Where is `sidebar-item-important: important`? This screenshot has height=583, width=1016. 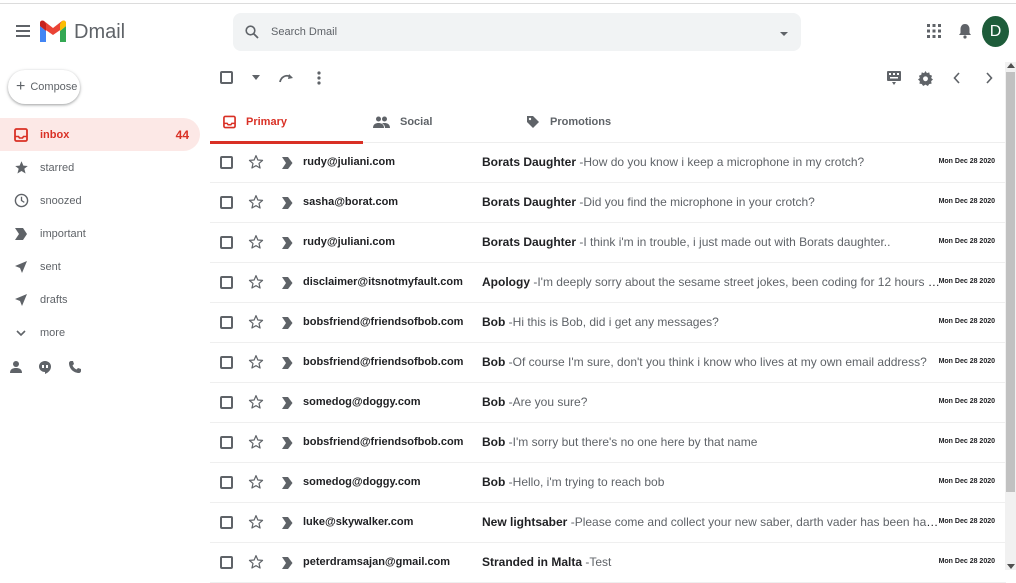
sidebar-item-important: important is located at coordinates (100, 233).